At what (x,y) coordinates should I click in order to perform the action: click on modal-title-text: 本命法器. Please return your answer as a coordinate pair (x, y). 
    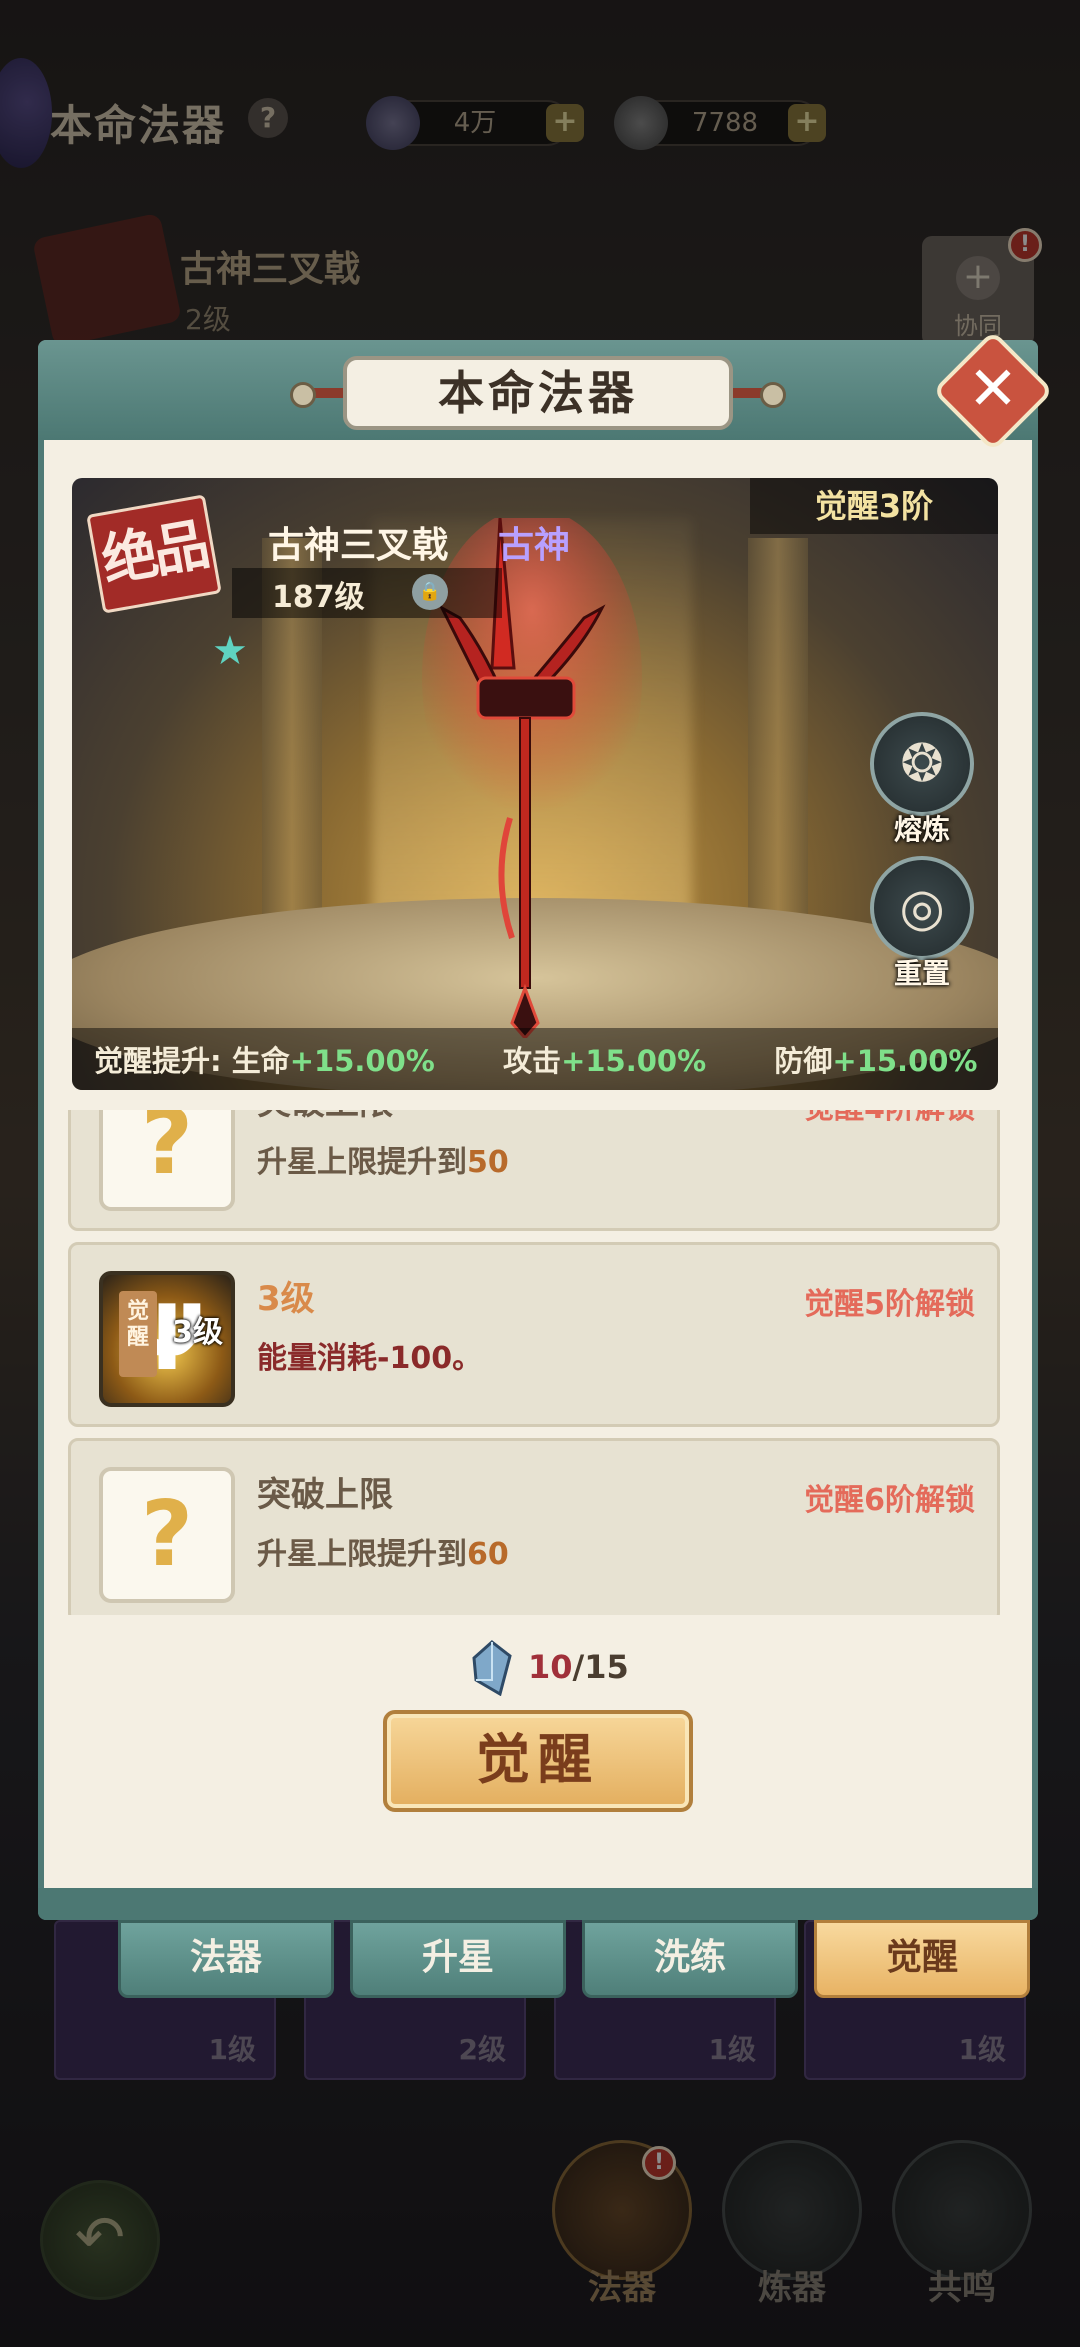
    Looking at the image, I should click on (538, 393).